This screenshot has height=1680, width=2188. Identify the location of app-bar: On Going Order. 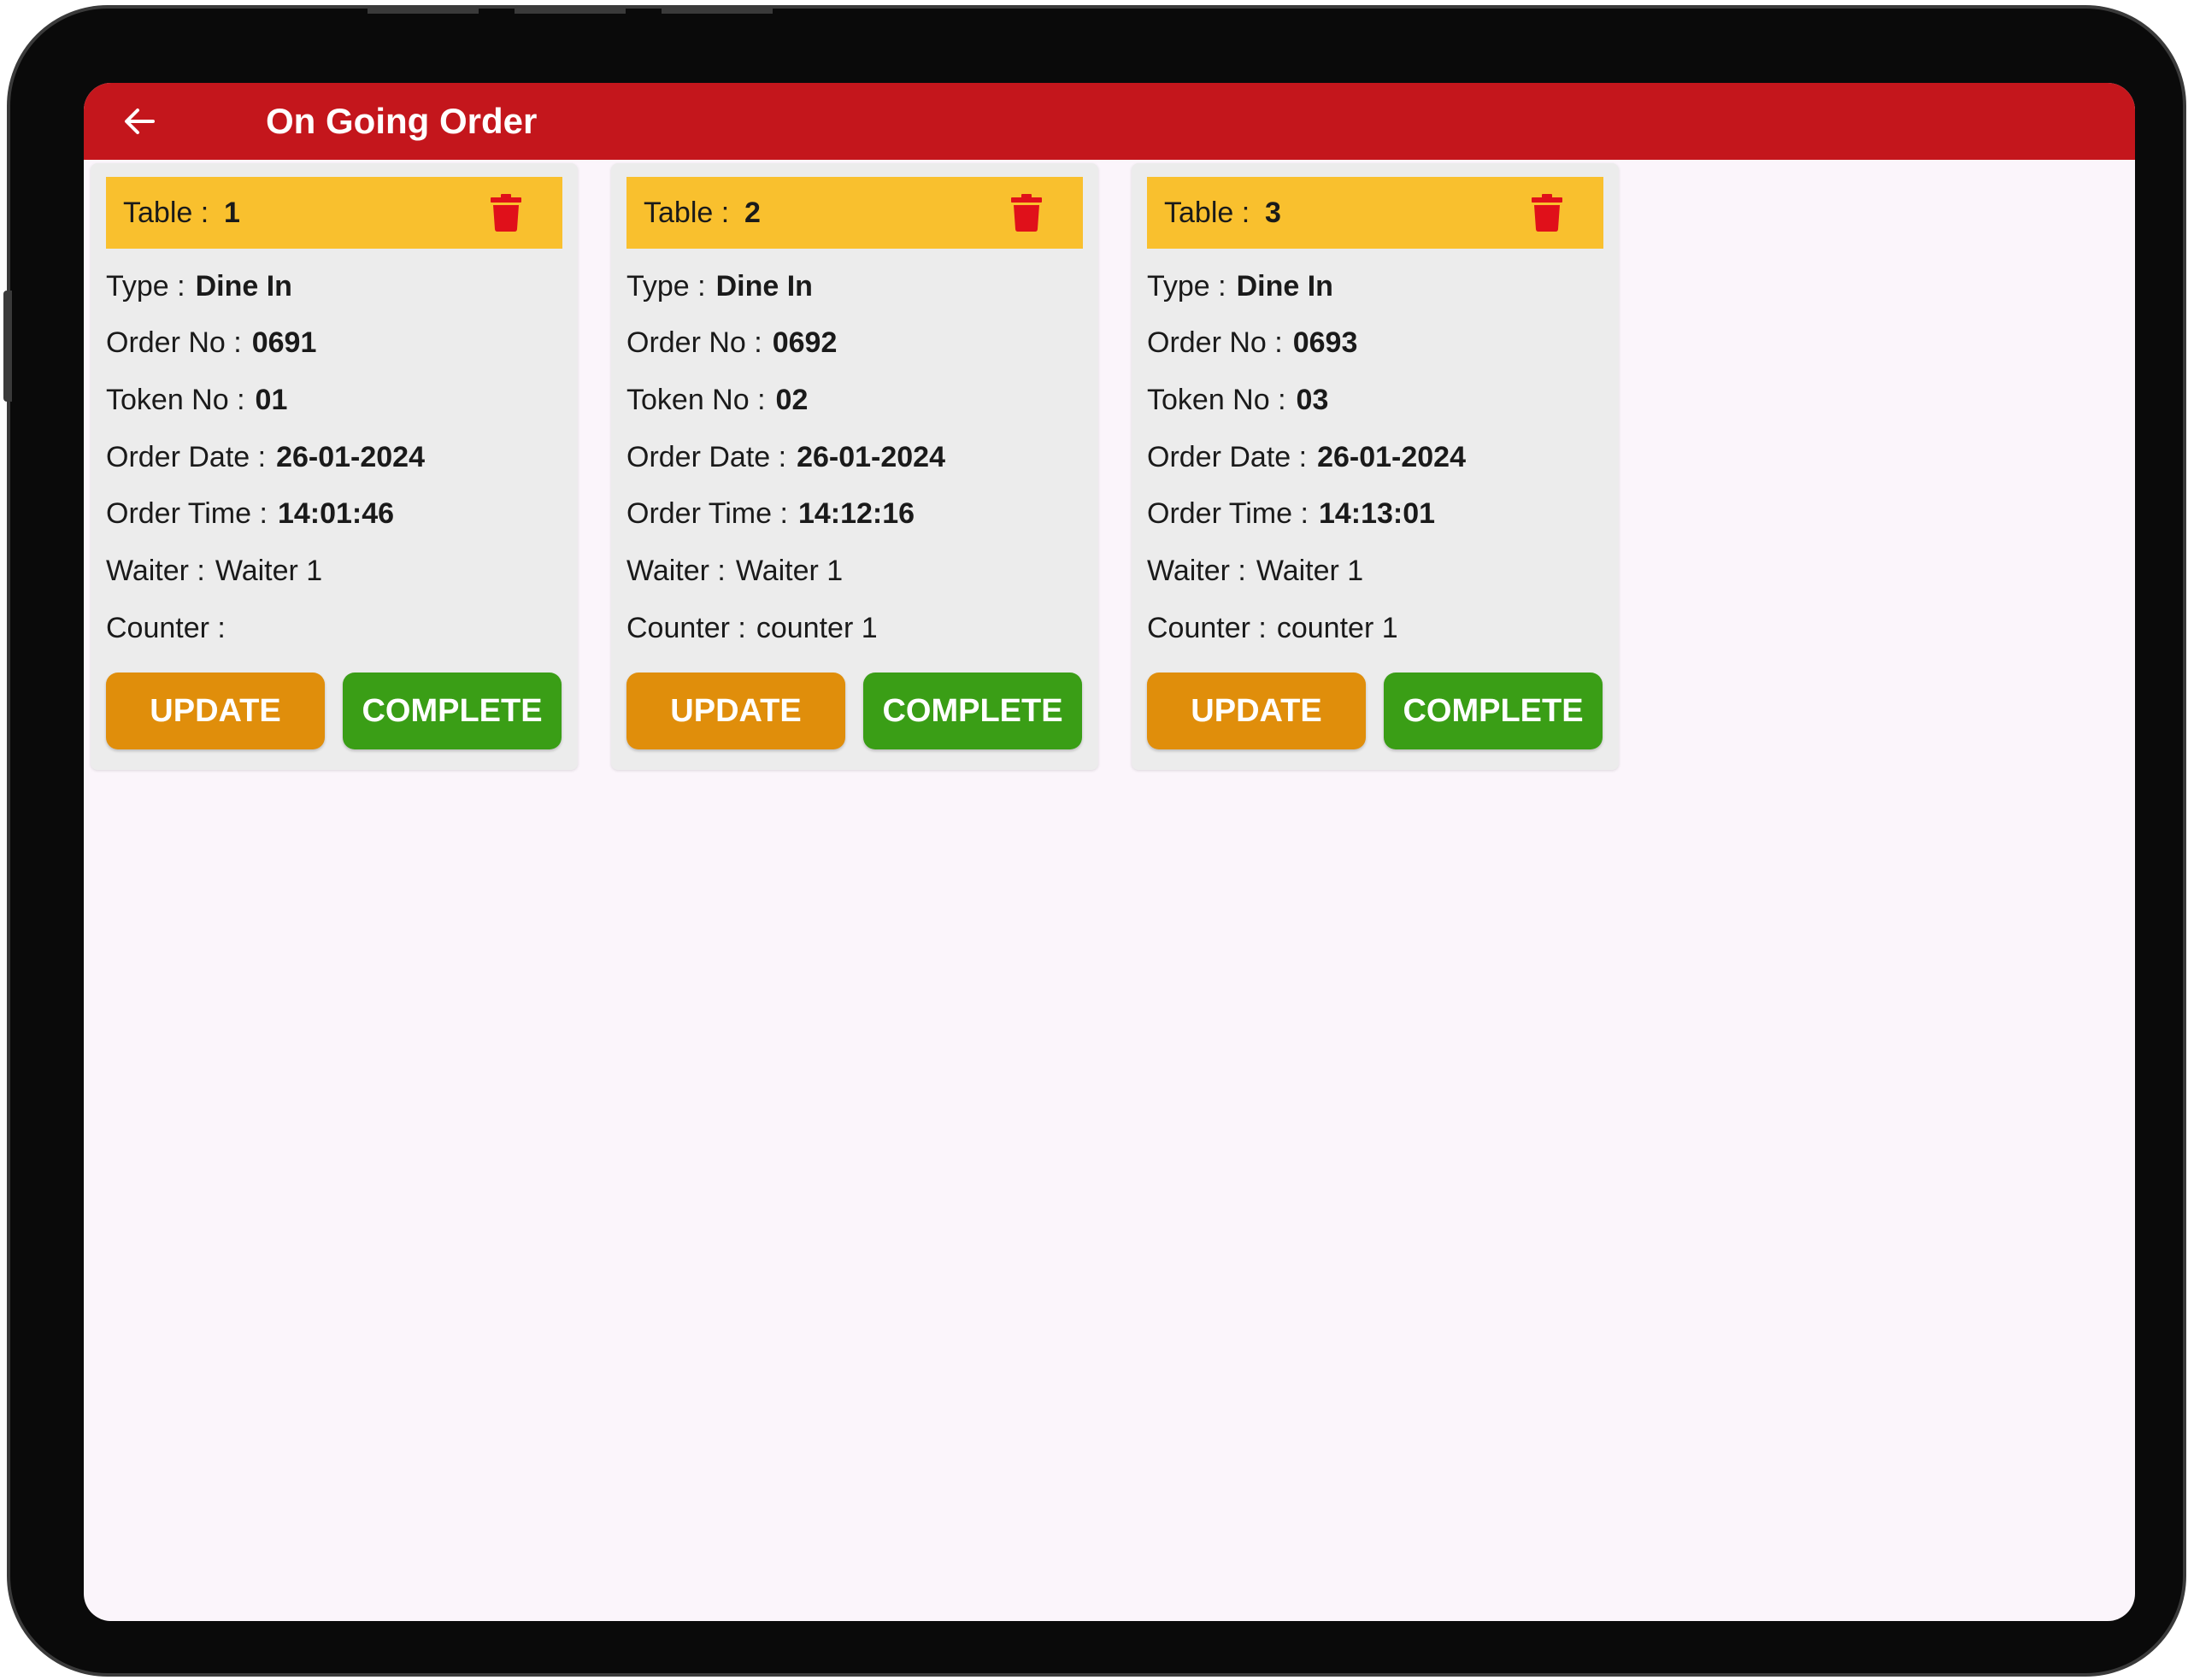
(1109, 121).